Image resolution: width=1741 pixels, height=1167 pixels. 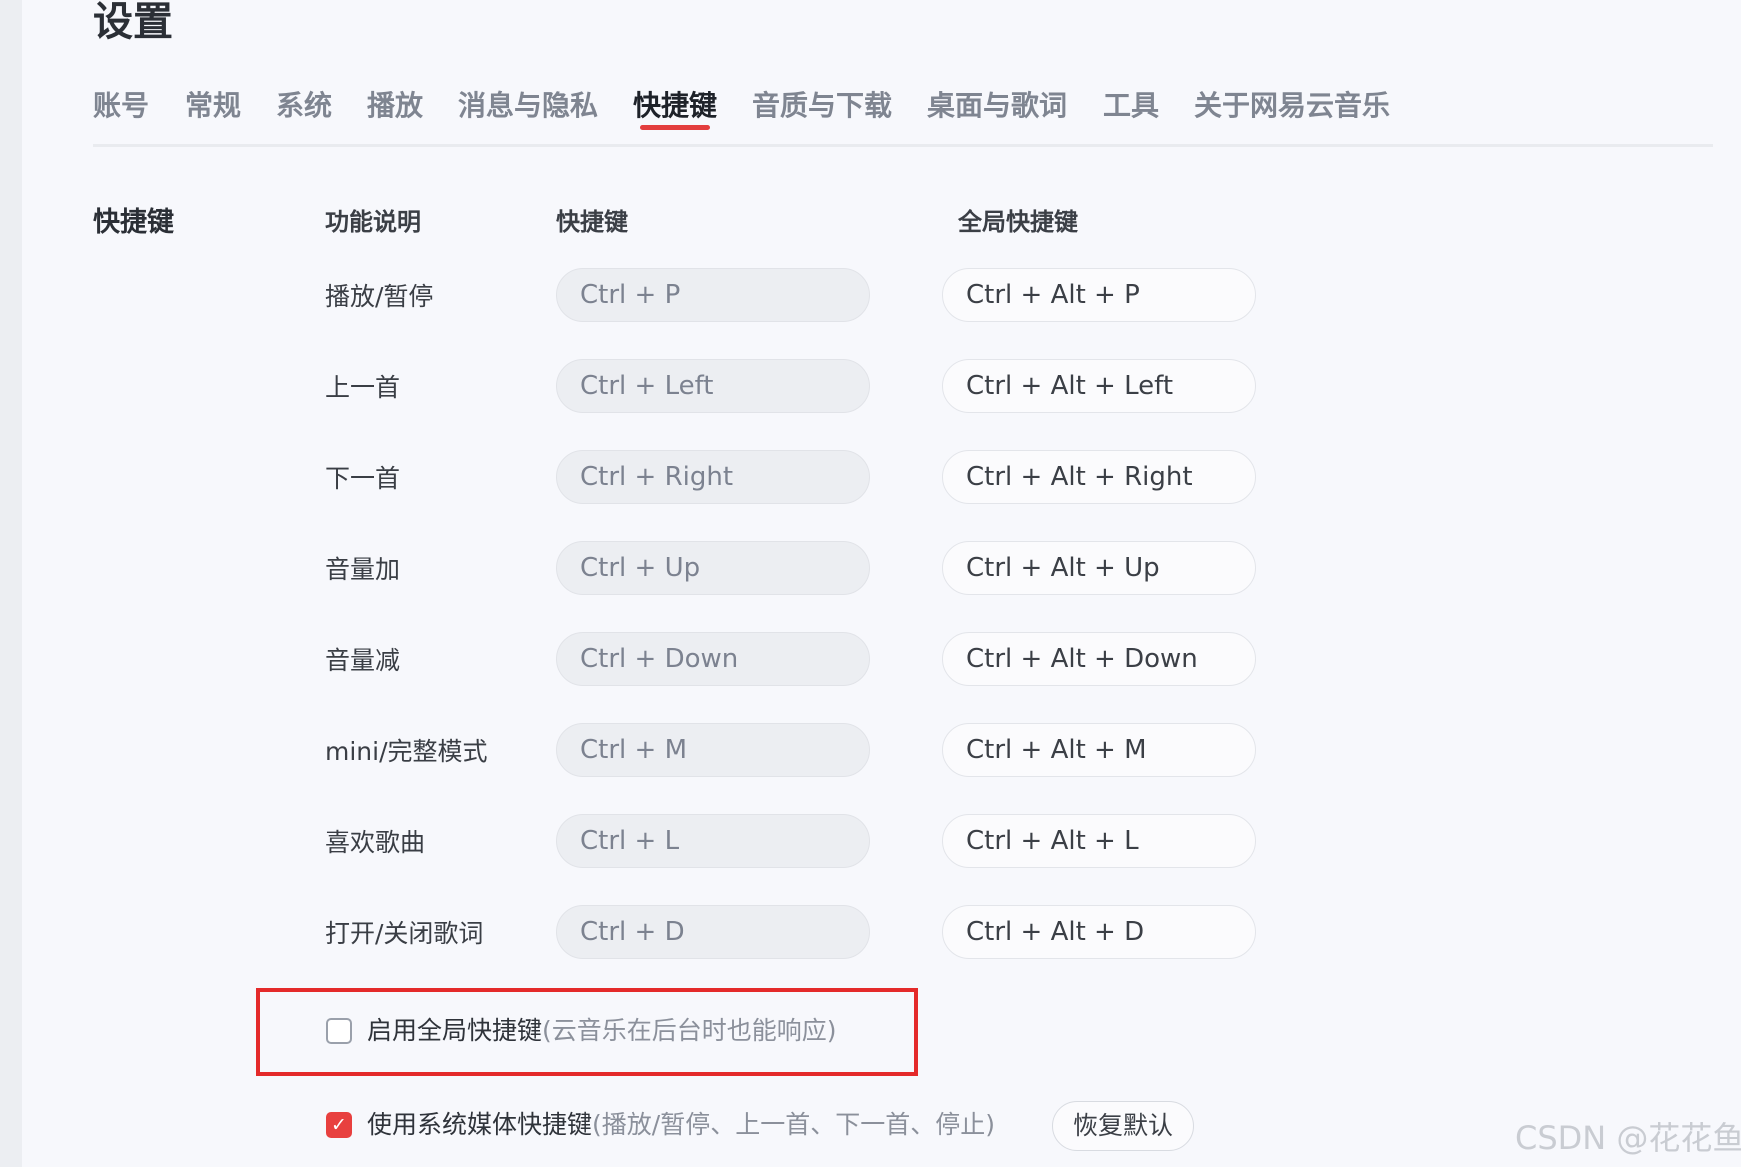 I want to click on global-shortcut-hint: (云音乐在后台时也能响应), so click(x=689, y=1030).